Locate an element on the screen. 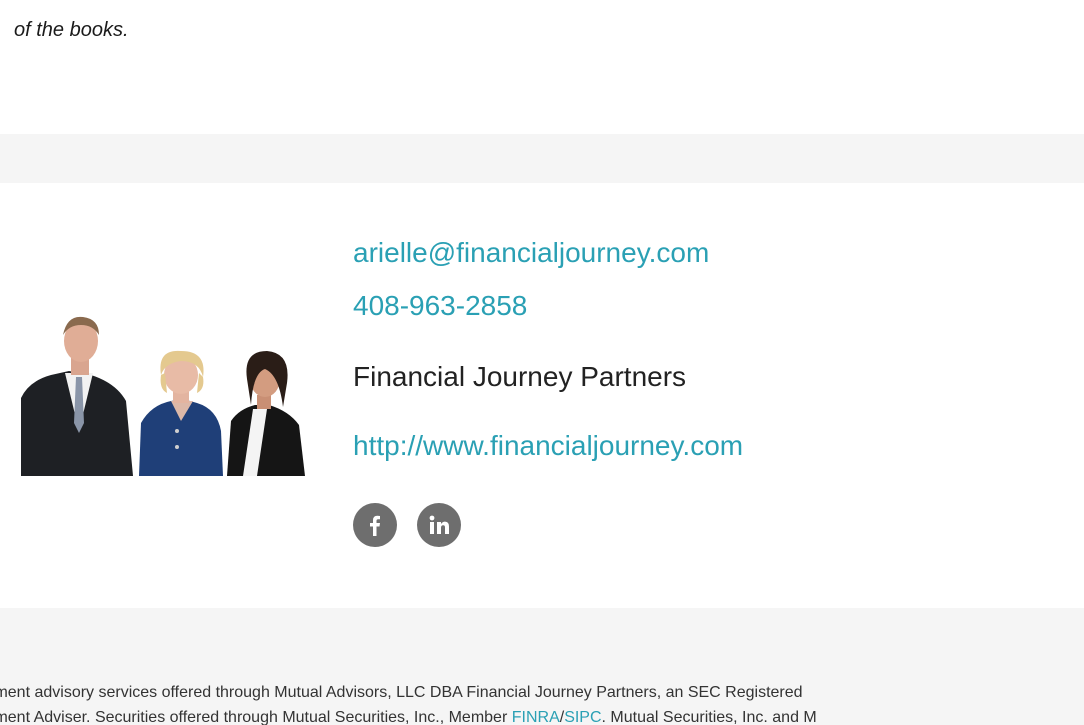 The width and height of the screenshot is (1084, 725). company-name: Financial Journey Partners is located at coordinates (520, 376).